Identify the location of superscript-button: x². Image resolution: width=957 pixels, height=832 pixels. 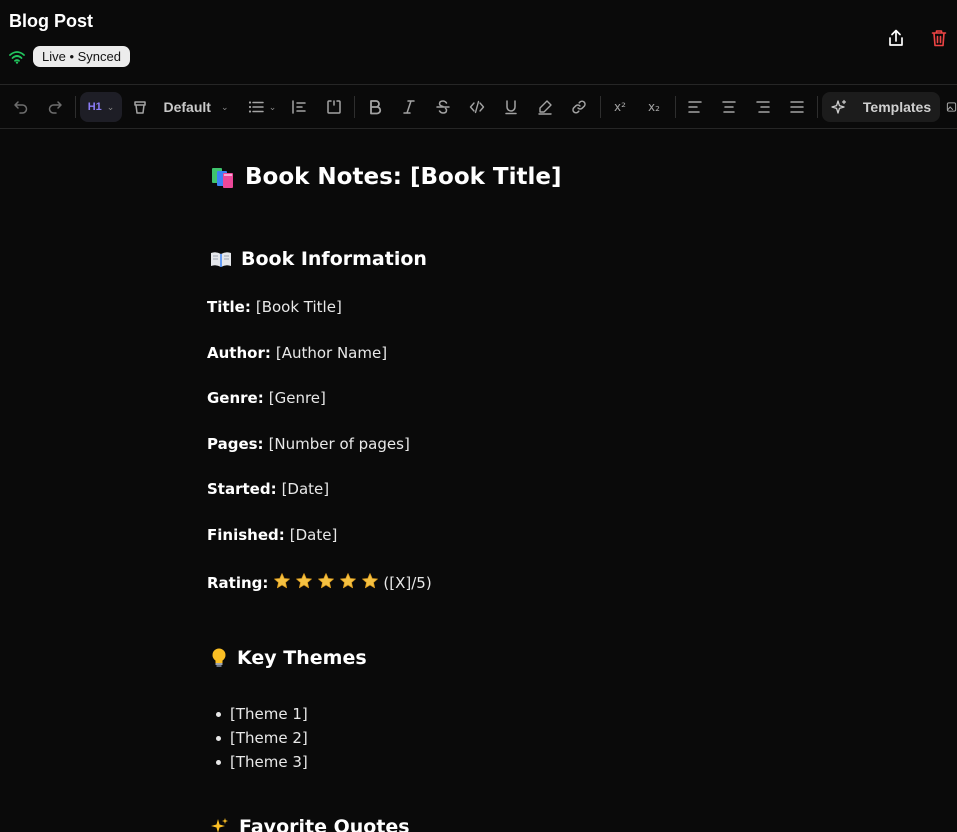
(620, 107).